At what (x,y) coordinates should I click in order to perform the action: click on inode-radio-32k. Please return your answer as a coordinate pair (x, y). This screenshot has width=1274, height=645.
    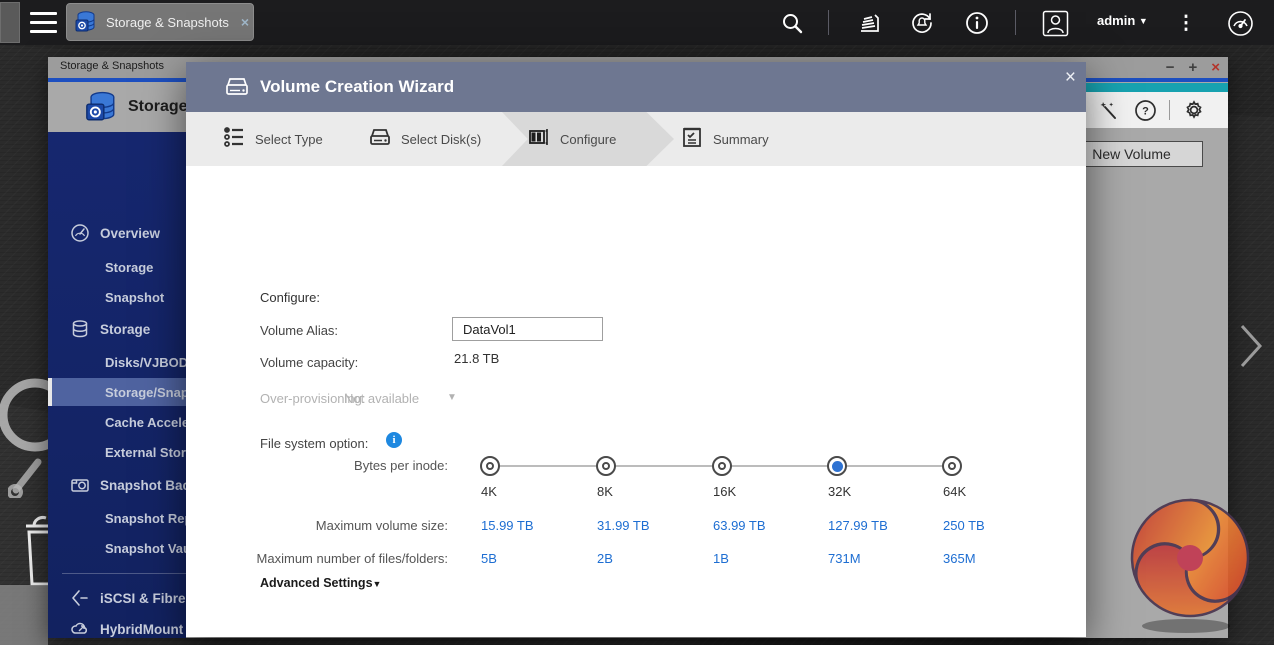
    Looking at the image, I should click on (837, 466).